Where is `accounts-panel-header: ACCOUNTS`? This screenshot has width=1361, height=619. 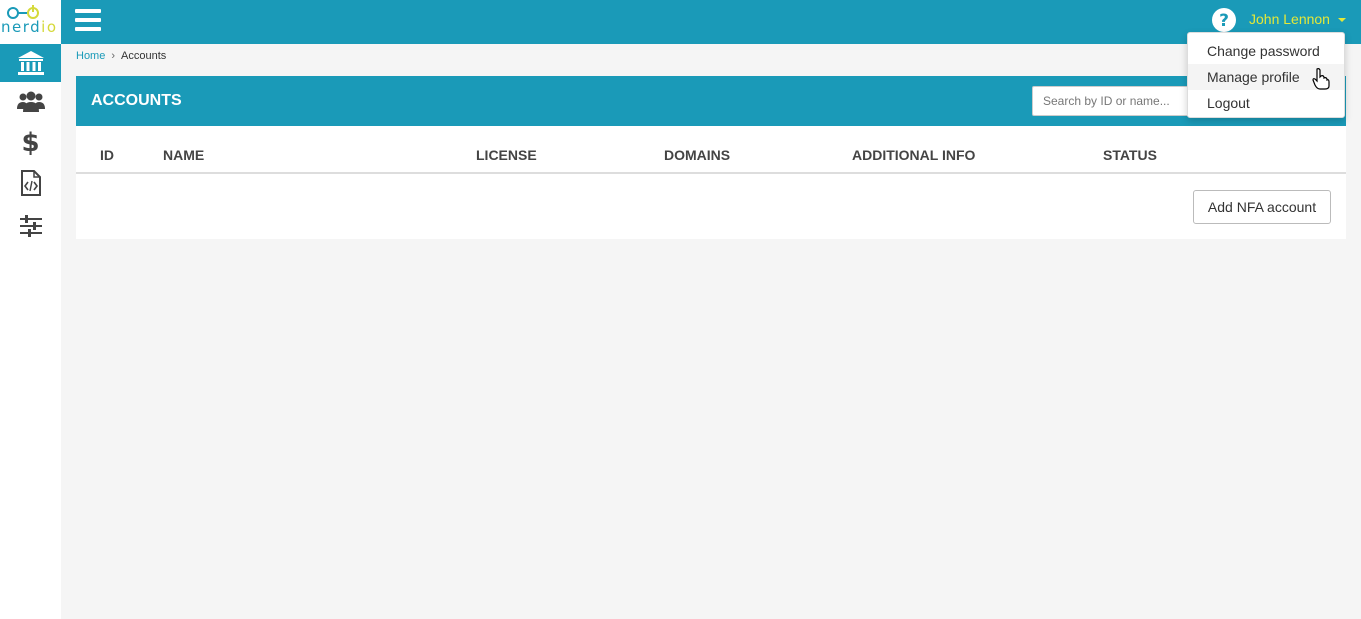 accounts-panel-header: ACCOUNTS is located at coordinates (711, 101).